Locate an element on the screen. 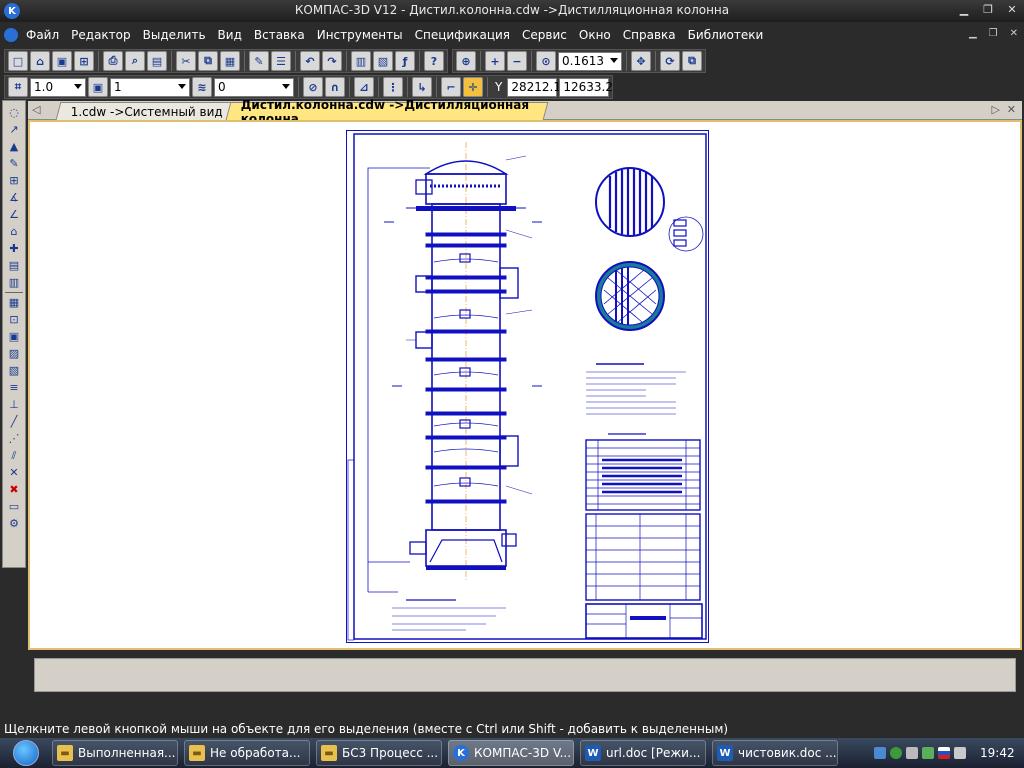 The width and height of the screenshot is (1024, 768). function-icon: ƒ is located at coordinates (405, 61).